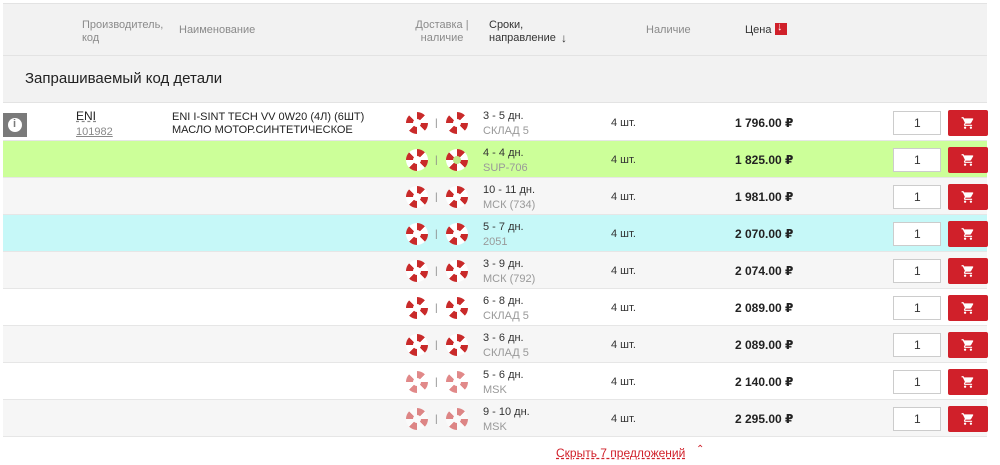  What do you see at coordinates (503, 264) in the screenshot?
I see `delivery-days: 3 - 9 дн.` at bounding box center [503, 264].